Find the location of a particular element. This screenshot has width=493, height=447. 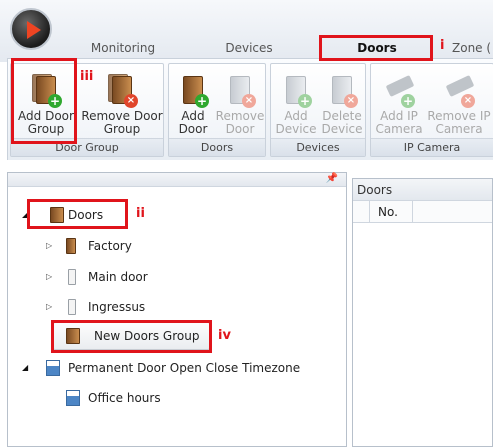

tree-item-new-doors-group: New Doors Group is located at coordinates (131, 336).